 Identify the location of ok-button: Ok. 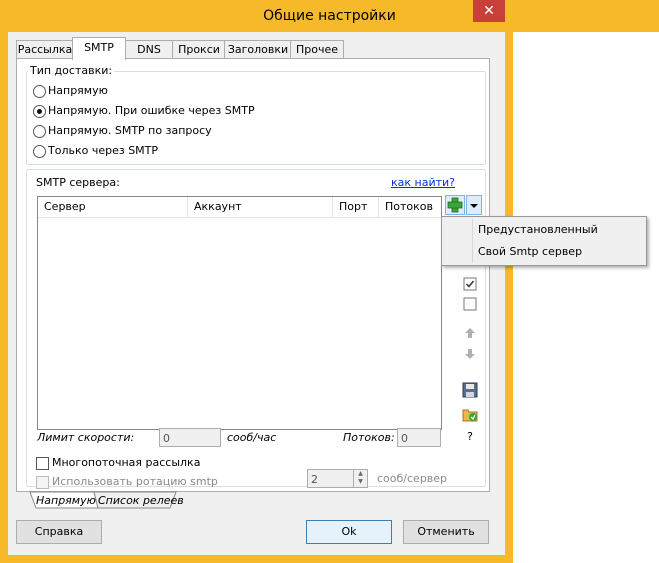
(349, 532).